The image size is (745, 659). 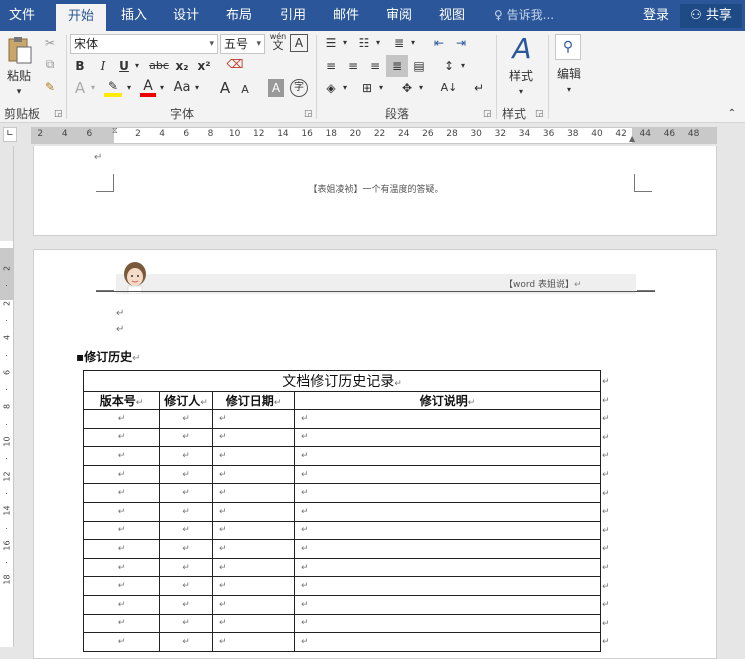 I want to click on tab-insert: 插入, so click(x=134, y=15).